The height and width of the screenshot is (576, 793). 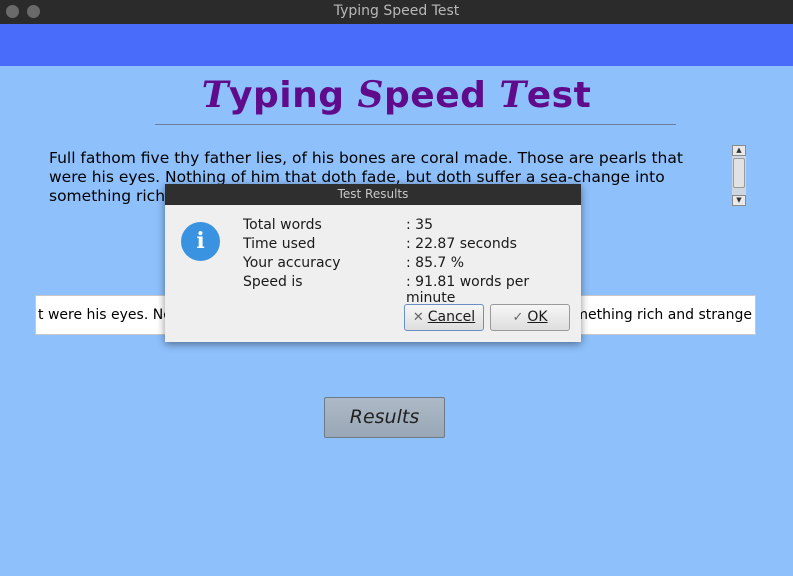 What do you see at coordinates (418, 317) in the screenshot?
I see `close-x-icon: ✕` at bounding box center [418, 317].